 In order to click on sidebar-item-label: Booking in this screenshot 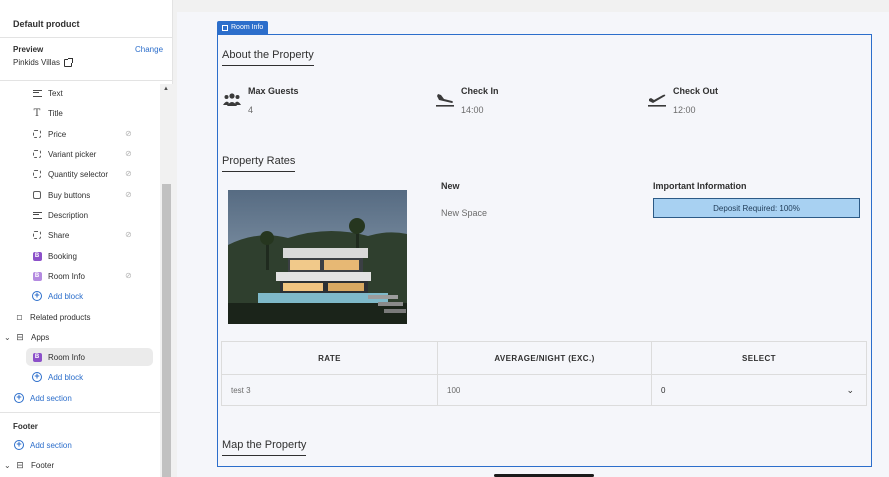, I will do `click(62, 256)`.